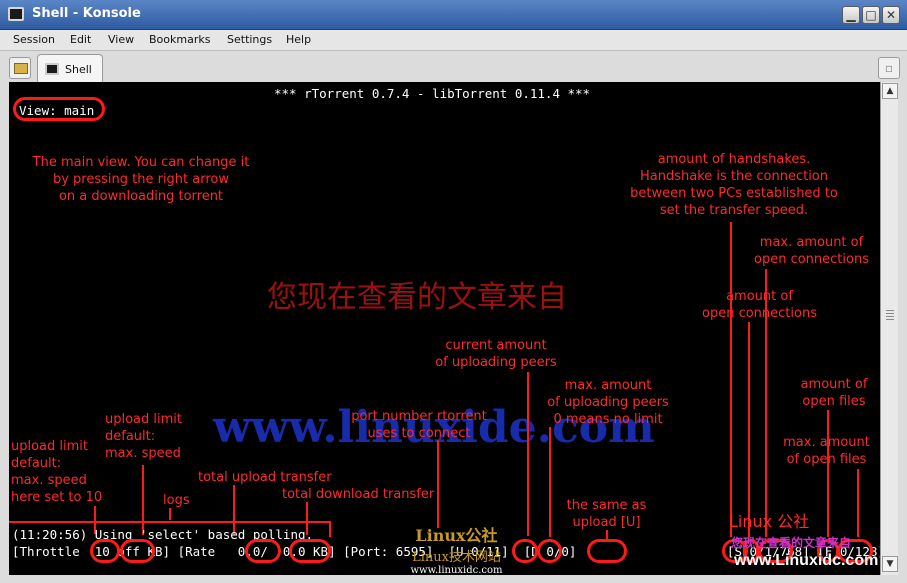  I want to click on connector-handshakes, so click(731, 379).